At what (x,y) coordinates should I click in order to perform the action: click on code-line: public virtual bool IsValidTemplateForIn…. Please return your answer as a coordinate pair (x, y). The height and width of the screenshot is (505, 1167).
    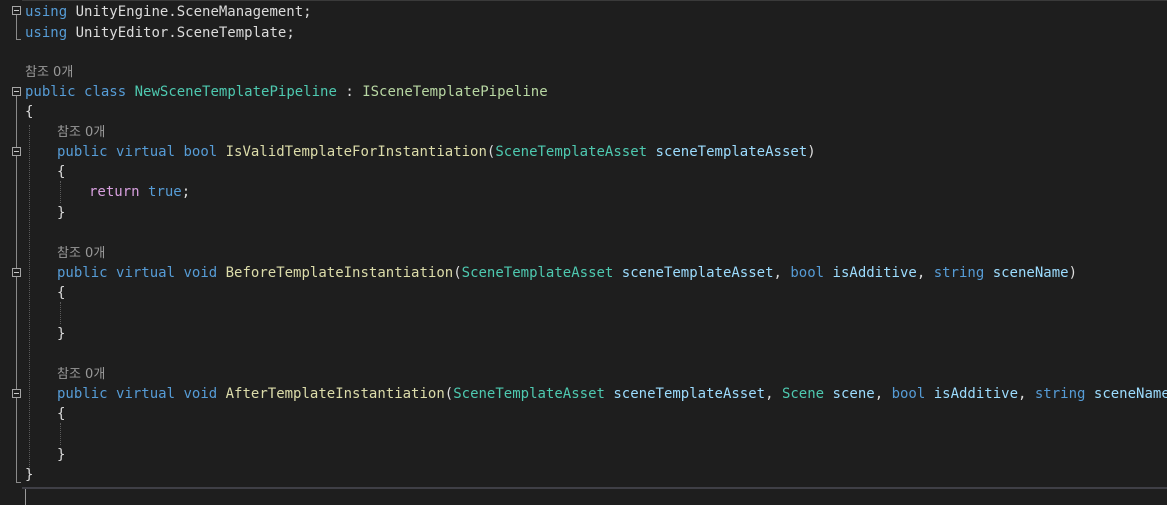
    Looking at the image, I should click on (436, 152).